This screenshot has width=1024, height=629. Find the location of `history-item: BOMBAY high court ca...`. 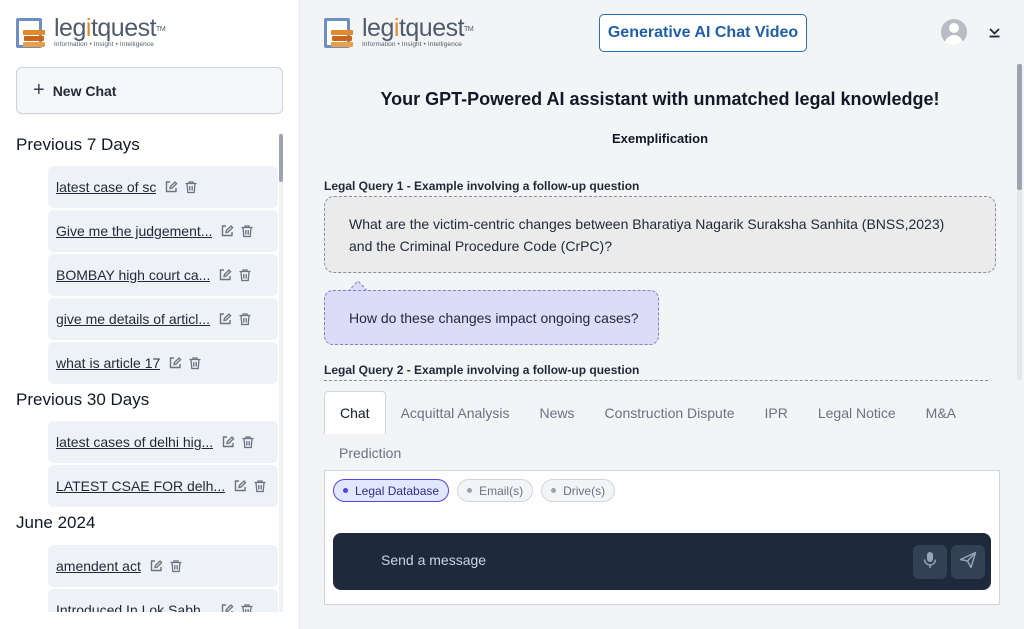

history-item: BOMBAY high court ca... is located at coordinates (163, 275).